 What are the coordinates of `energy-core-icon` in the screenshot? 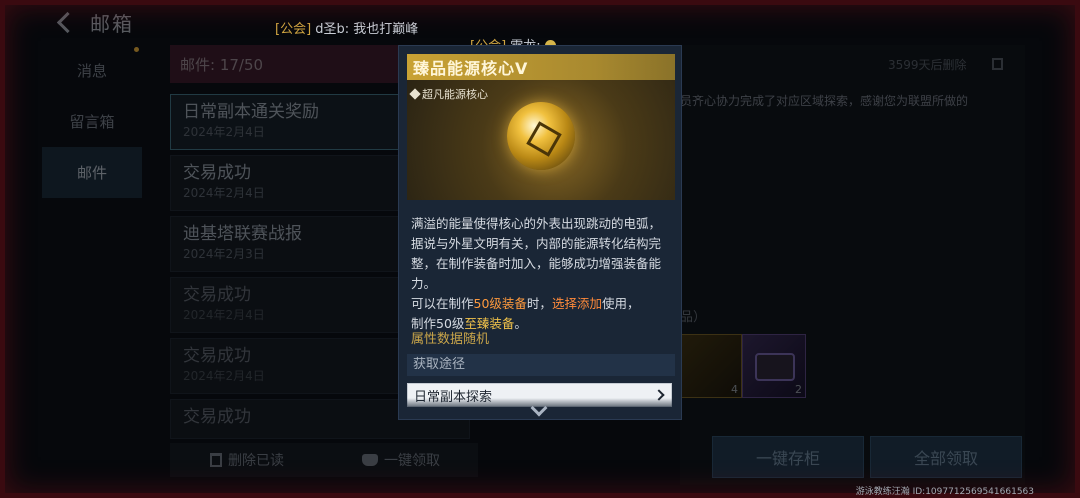 It's located at (541, 136).